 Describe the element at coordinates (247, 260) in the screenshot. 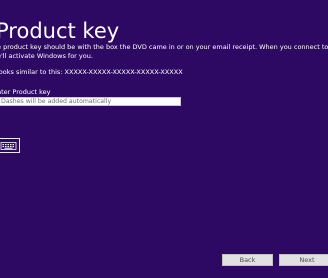

I see `back-button: Back` at that location.